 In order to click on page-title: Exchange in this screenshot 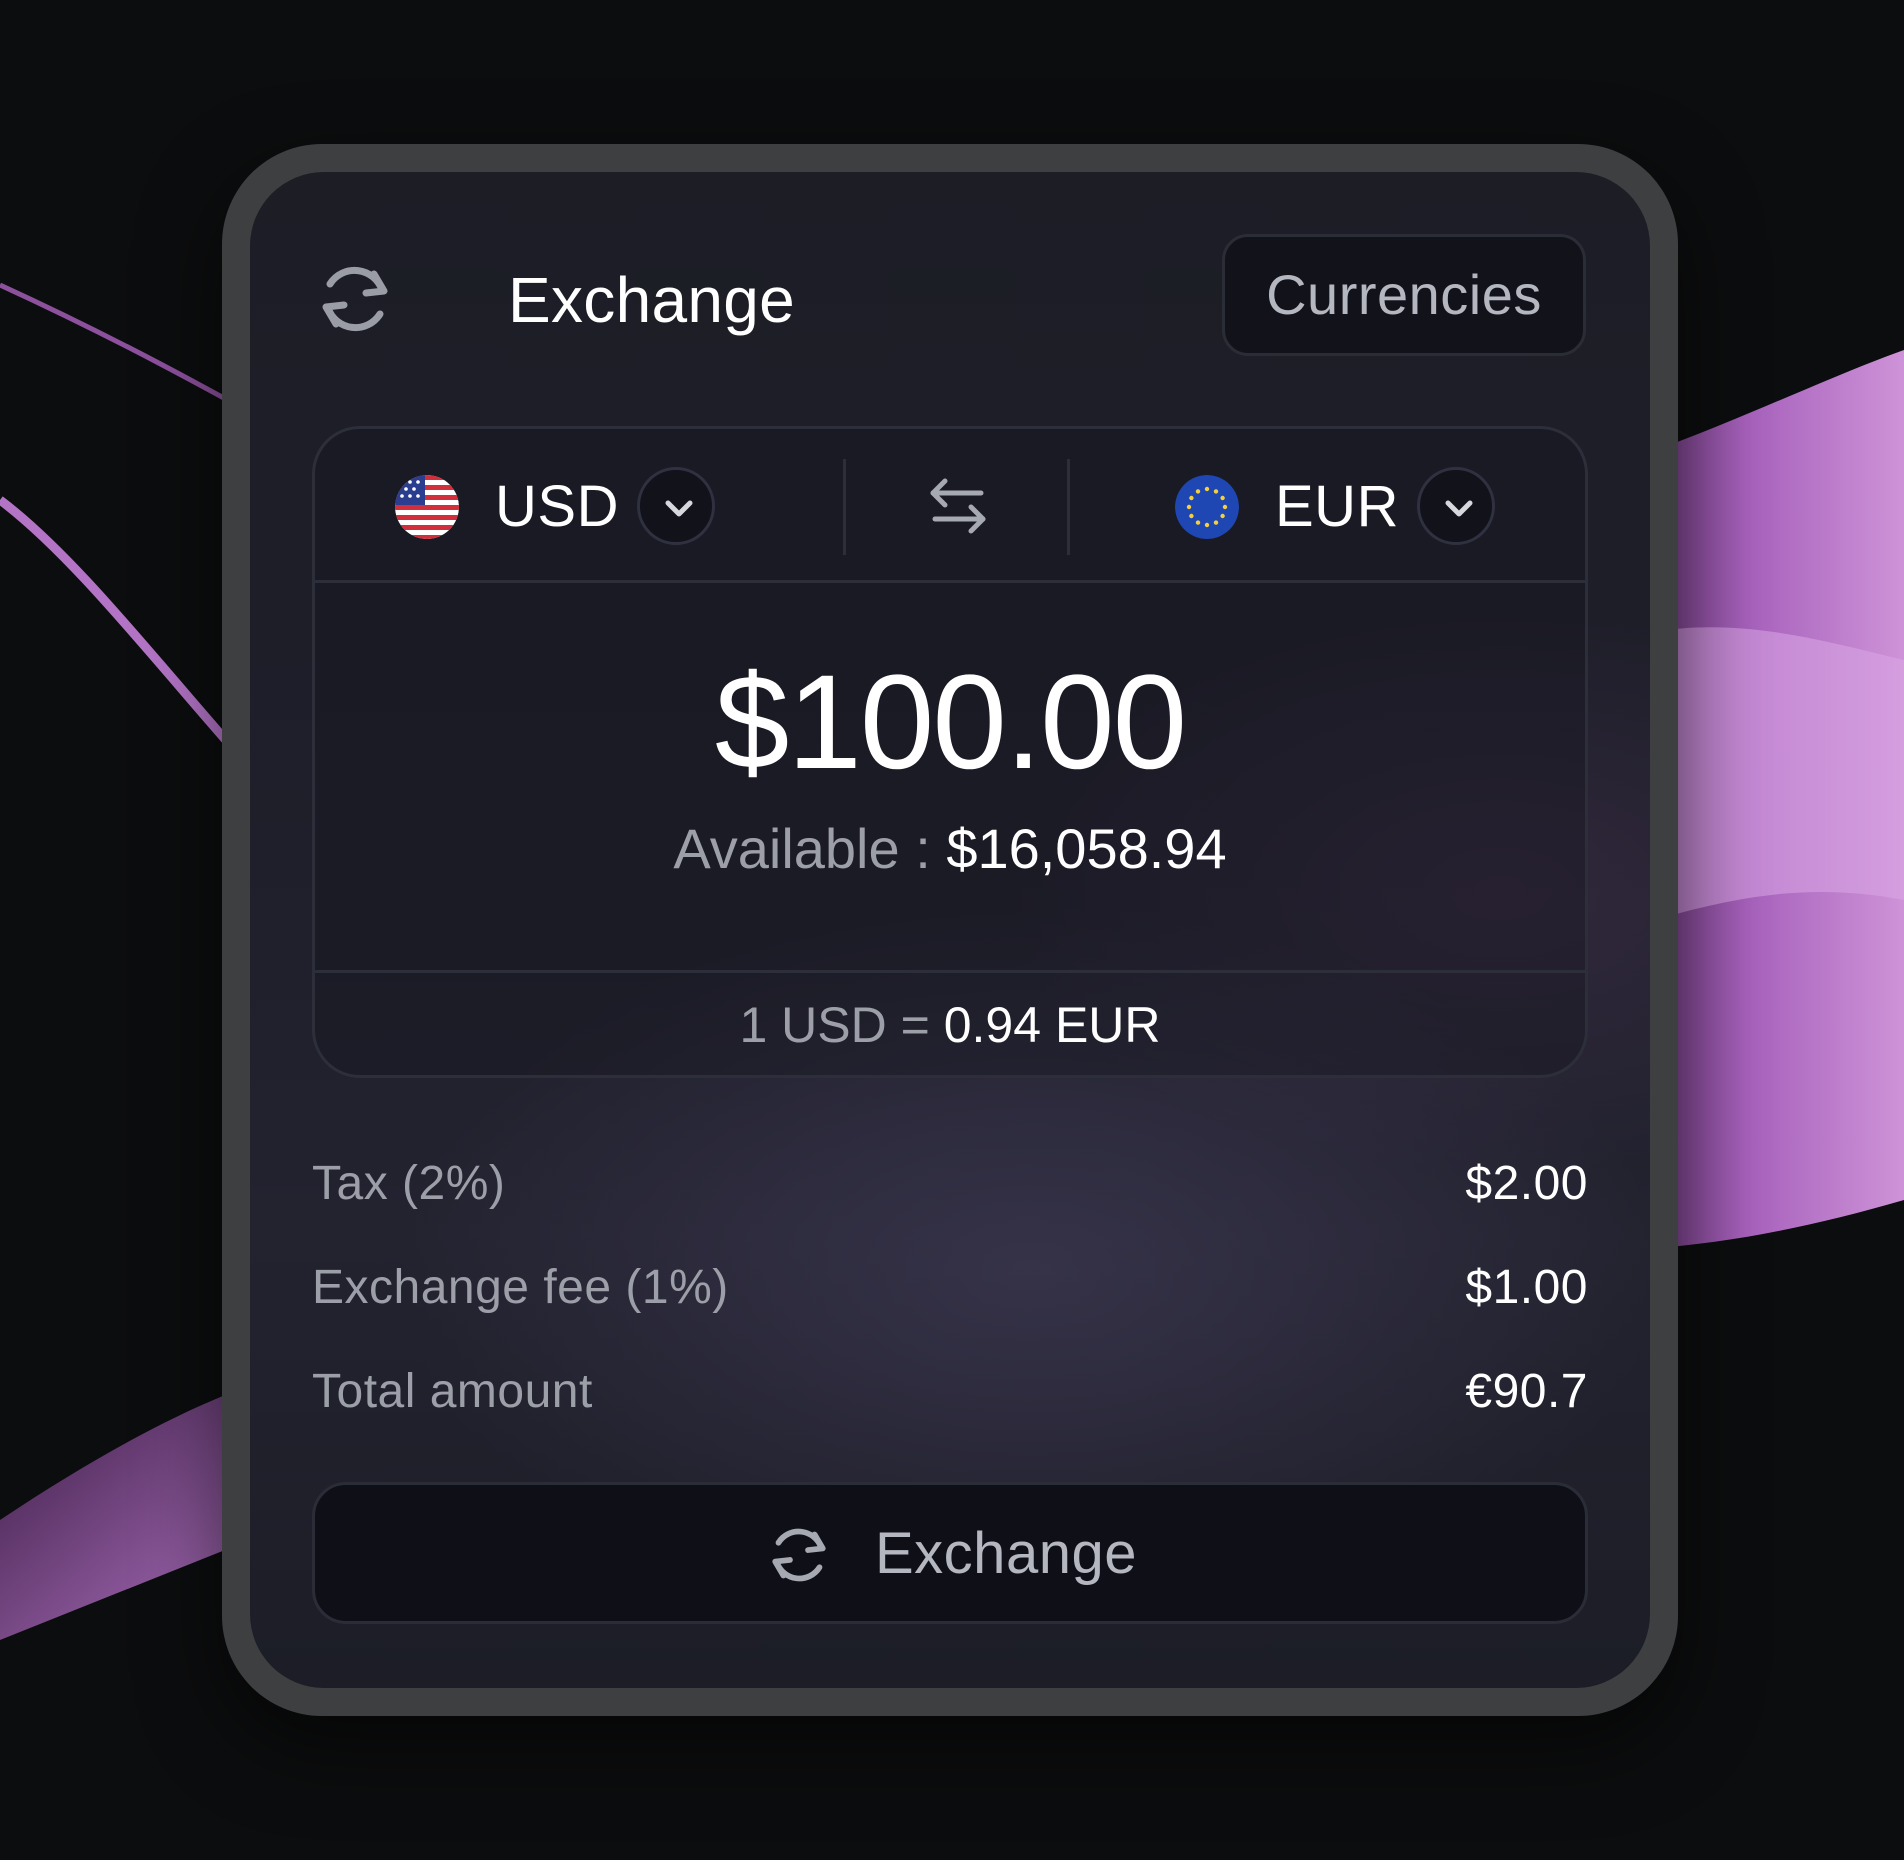, I will do `click(652, 300)`.